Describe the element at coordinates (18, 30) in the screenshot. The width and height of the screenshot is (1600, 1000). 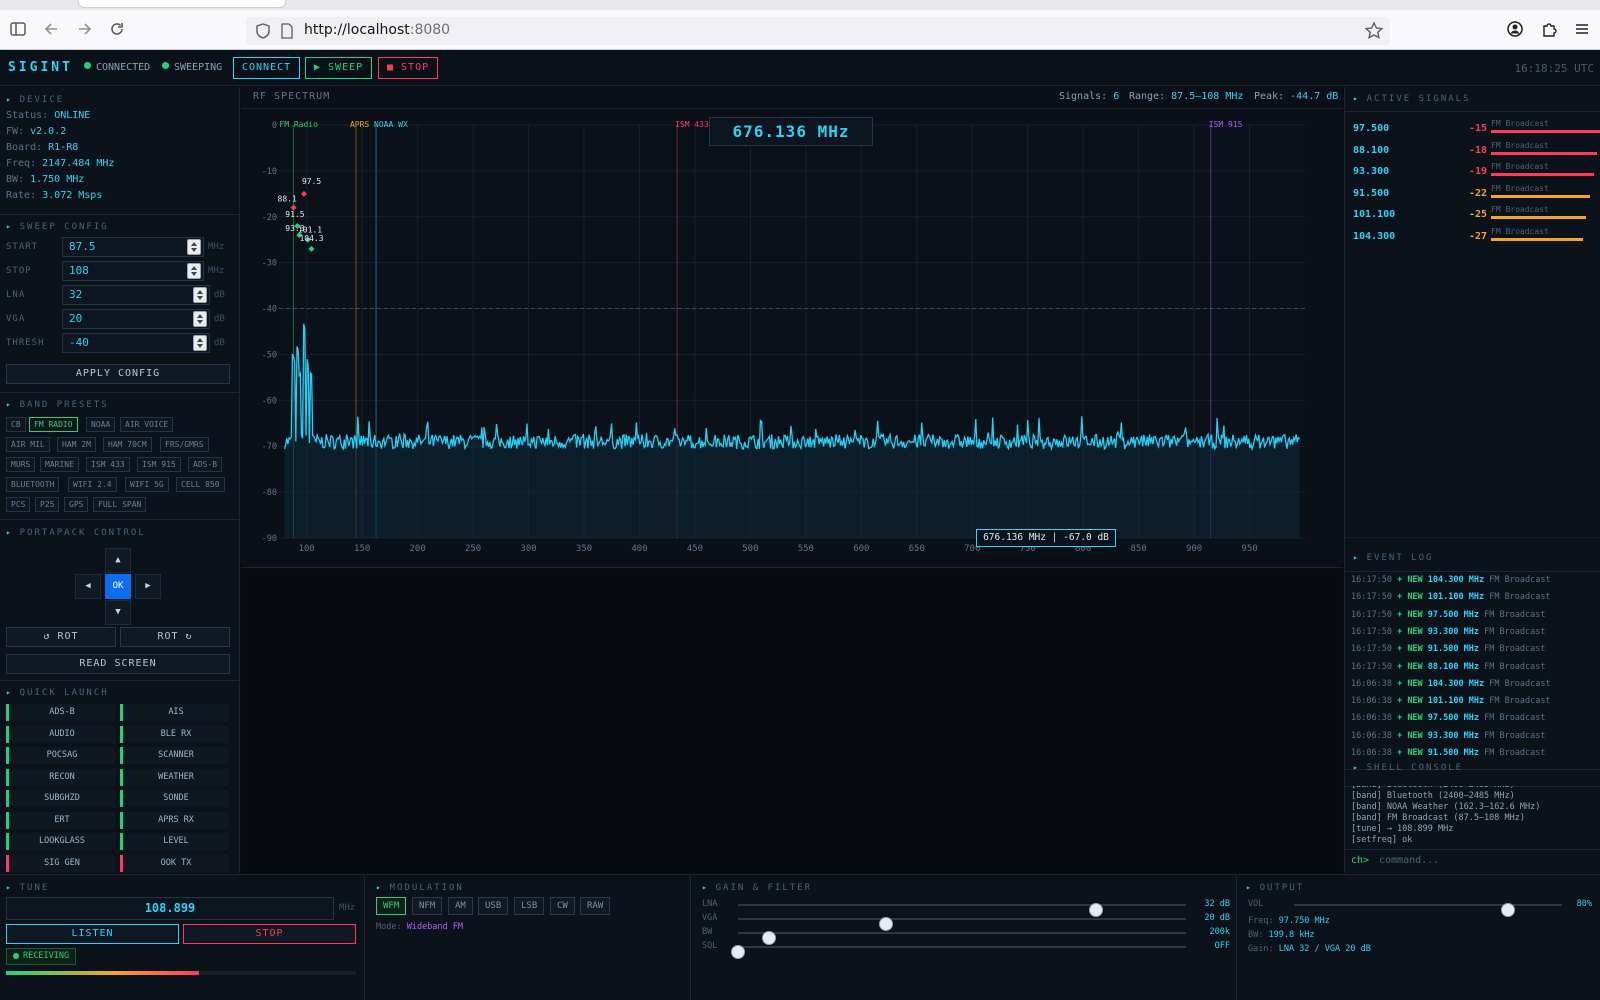
I see `sidebar-toggle-icon` at that location.